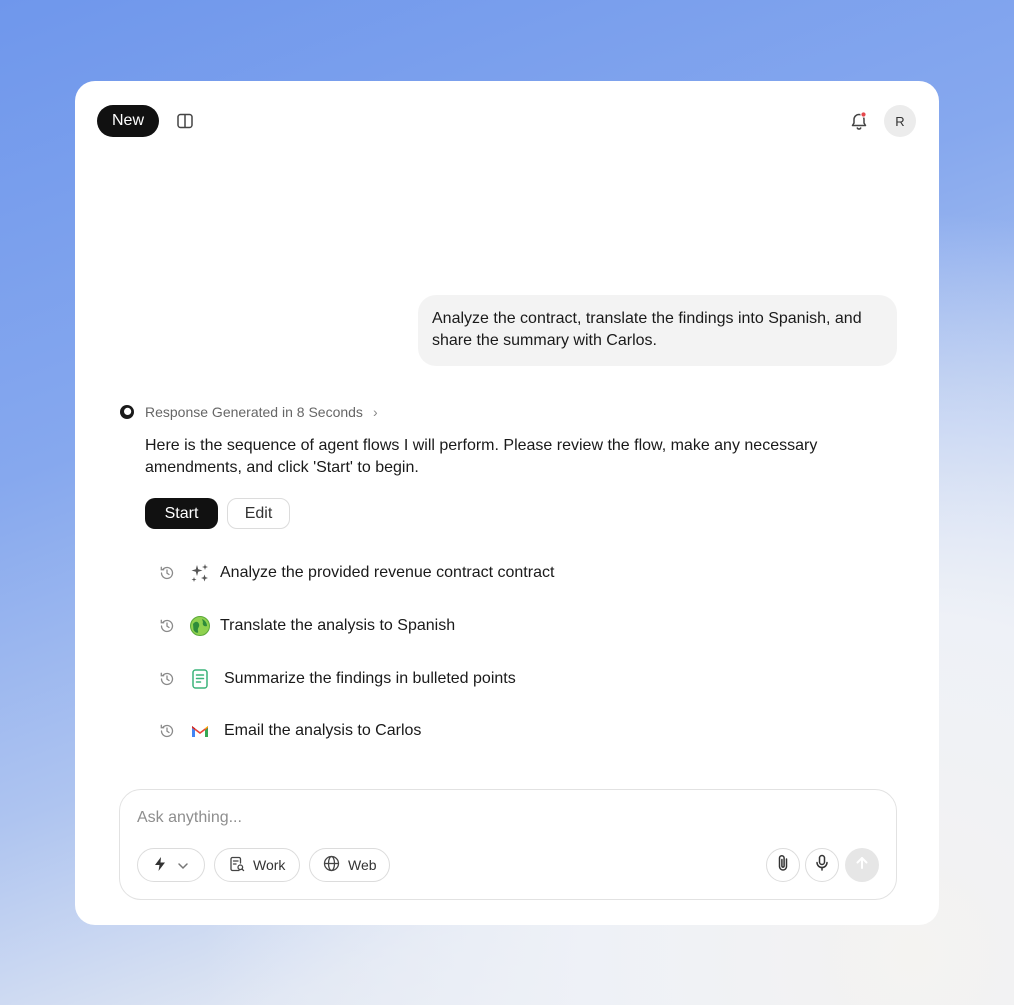 This screenshot has width=1014, height=1005. Describe the element at coordinates (181, 513) in the screenshot. I see `start-button: Start` at that location.